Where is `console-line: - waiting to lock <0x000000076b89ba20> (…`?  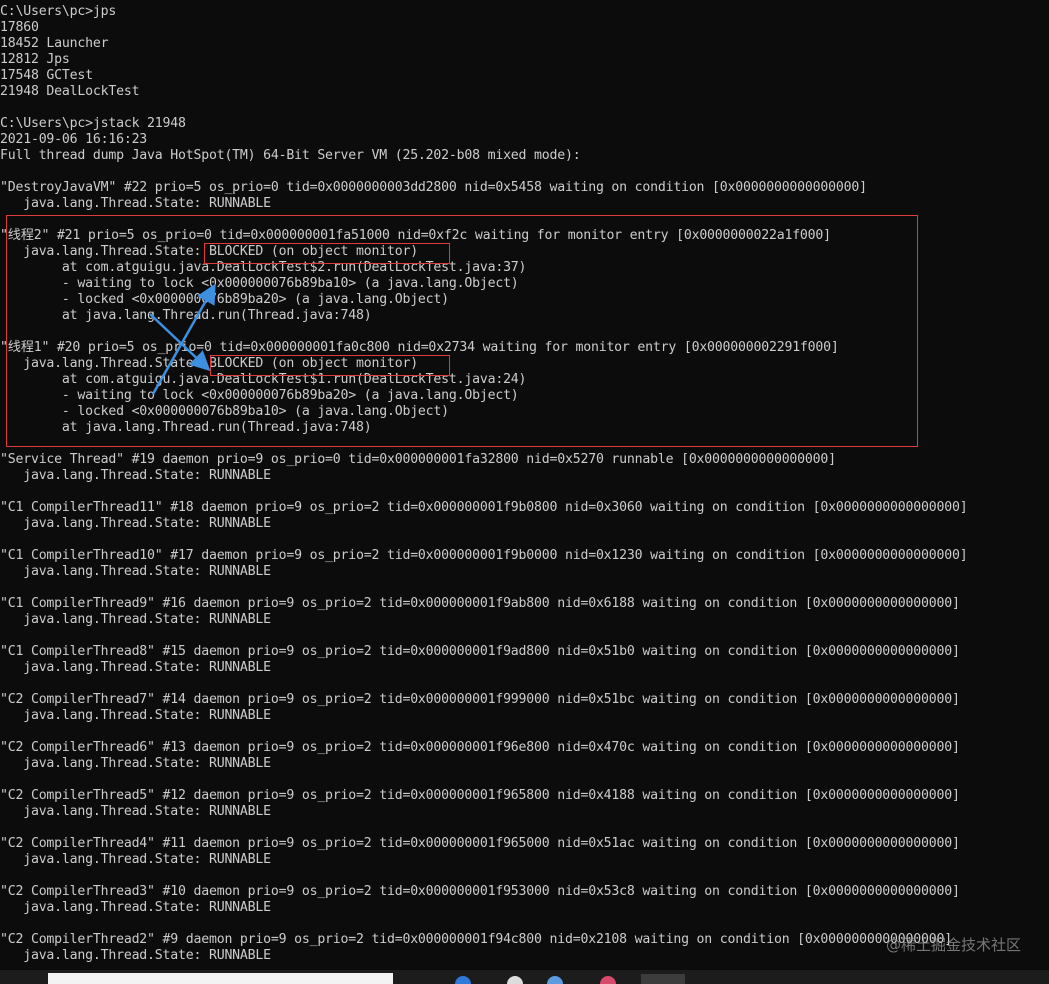 console-line: - waiting to lock <0x000000076b89ba20> (… is located at coordinates (259, 395).